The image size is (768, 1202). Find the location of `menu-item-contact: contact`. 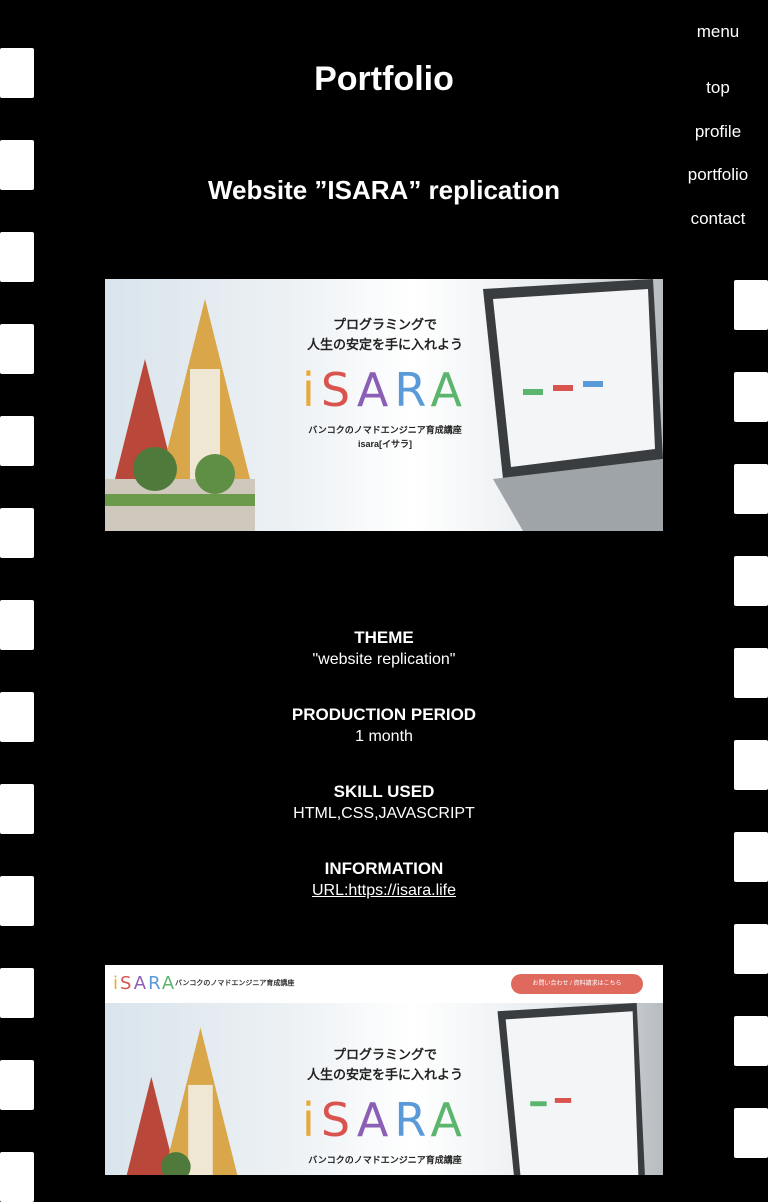

menu-item-contact: contact is located at coordinates (718, 231).